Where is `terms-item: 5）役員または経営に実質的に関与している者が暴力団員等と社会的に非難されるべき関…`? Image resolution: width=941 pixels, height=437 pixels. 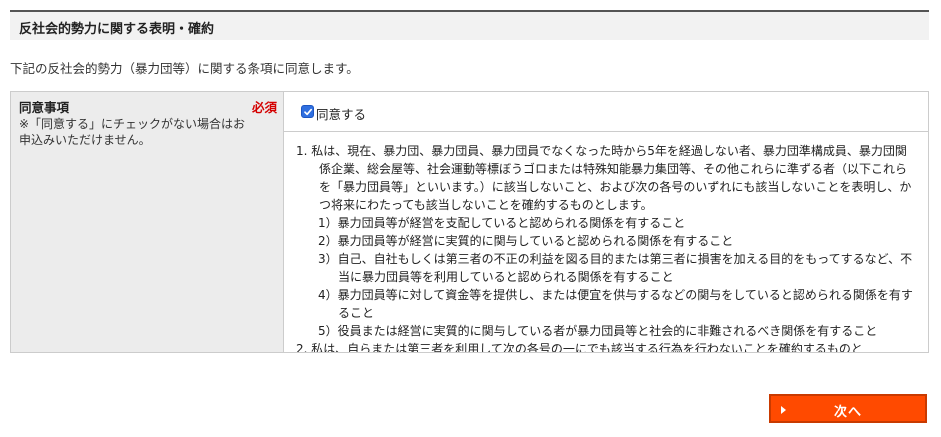
terms-item: 5）役員または経営に実質的に関与している者が暴力団員等と社会的に非難されるべき関… is located at coordinates (598, 331).